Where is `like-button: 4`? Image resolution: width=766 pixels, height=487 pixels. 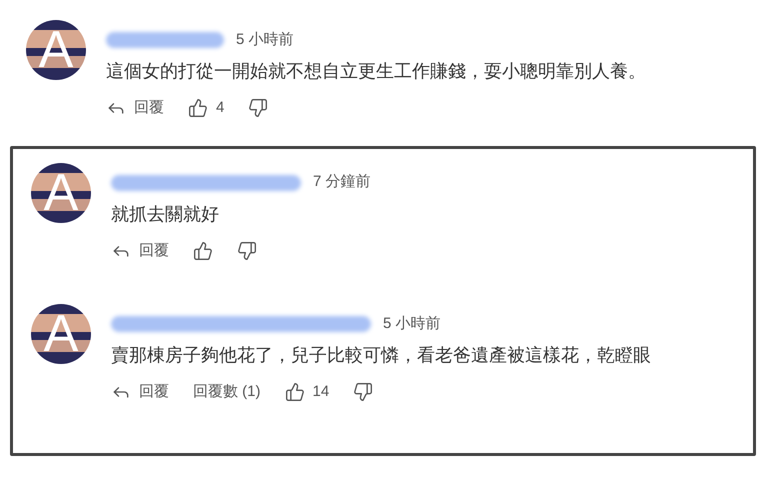
like-button: 4 is located at coordinates (206, 108).